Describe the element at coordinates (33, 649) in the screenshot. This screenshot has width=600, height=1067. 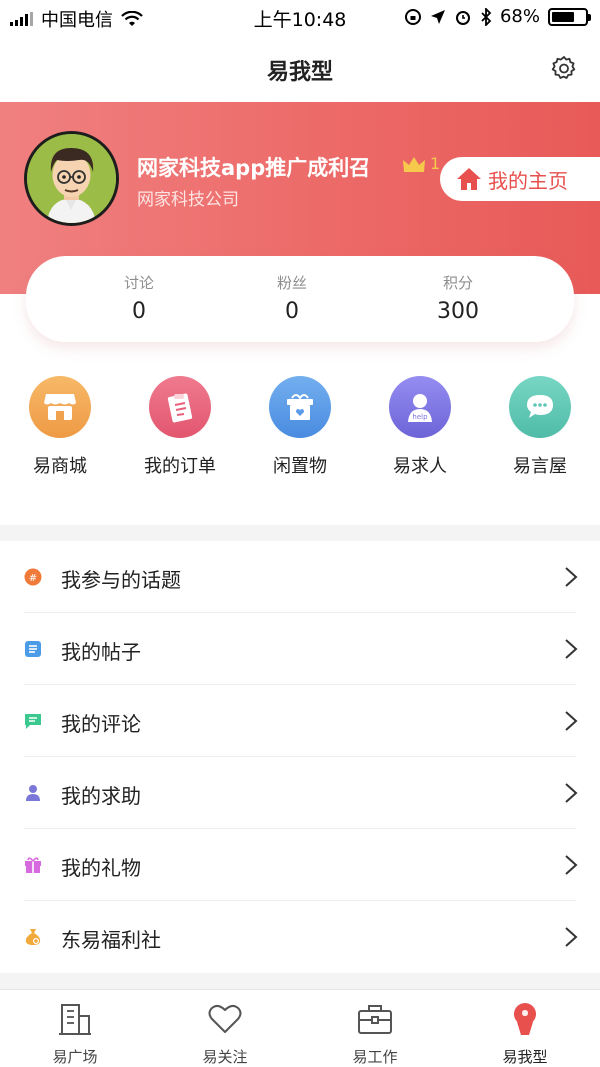
I see `post-icon` at that location.